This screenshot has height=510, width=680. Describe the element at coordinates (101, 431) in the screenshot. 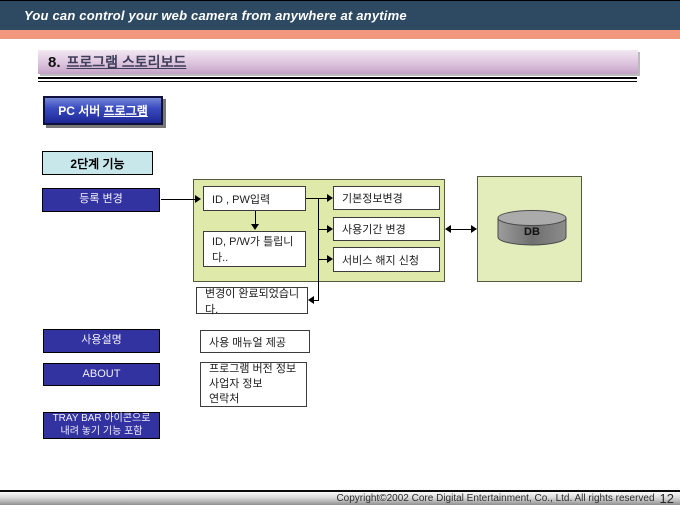

I see `tray-bar-line2: 내려 놓기 기능 포함` at that location.